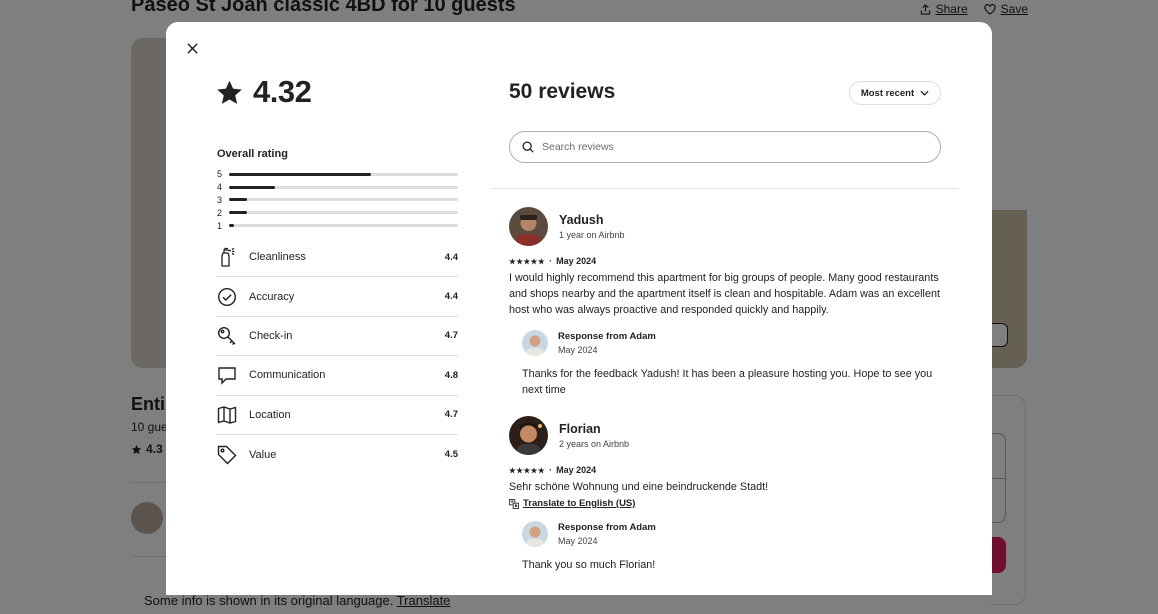 Image resolution: width=1158 pixels, height=614 pixels. I want to click on tag-icon, so click(227, 455).